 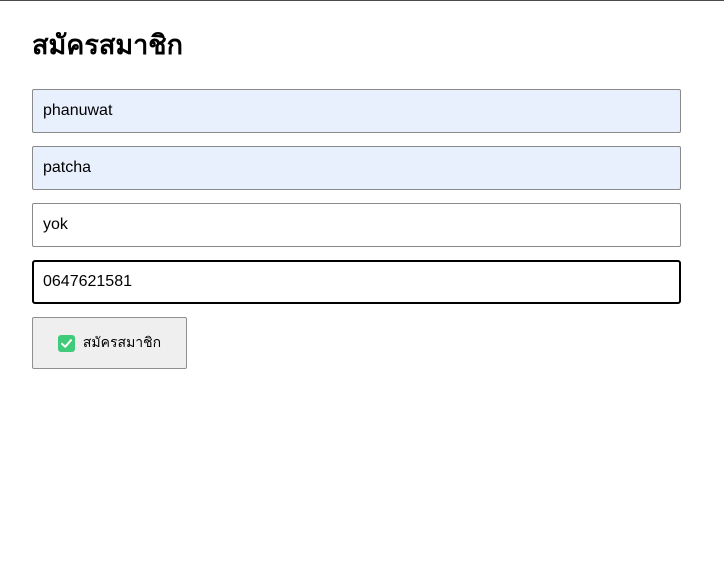 I want to click on first-field, so click(x=356, y=111).